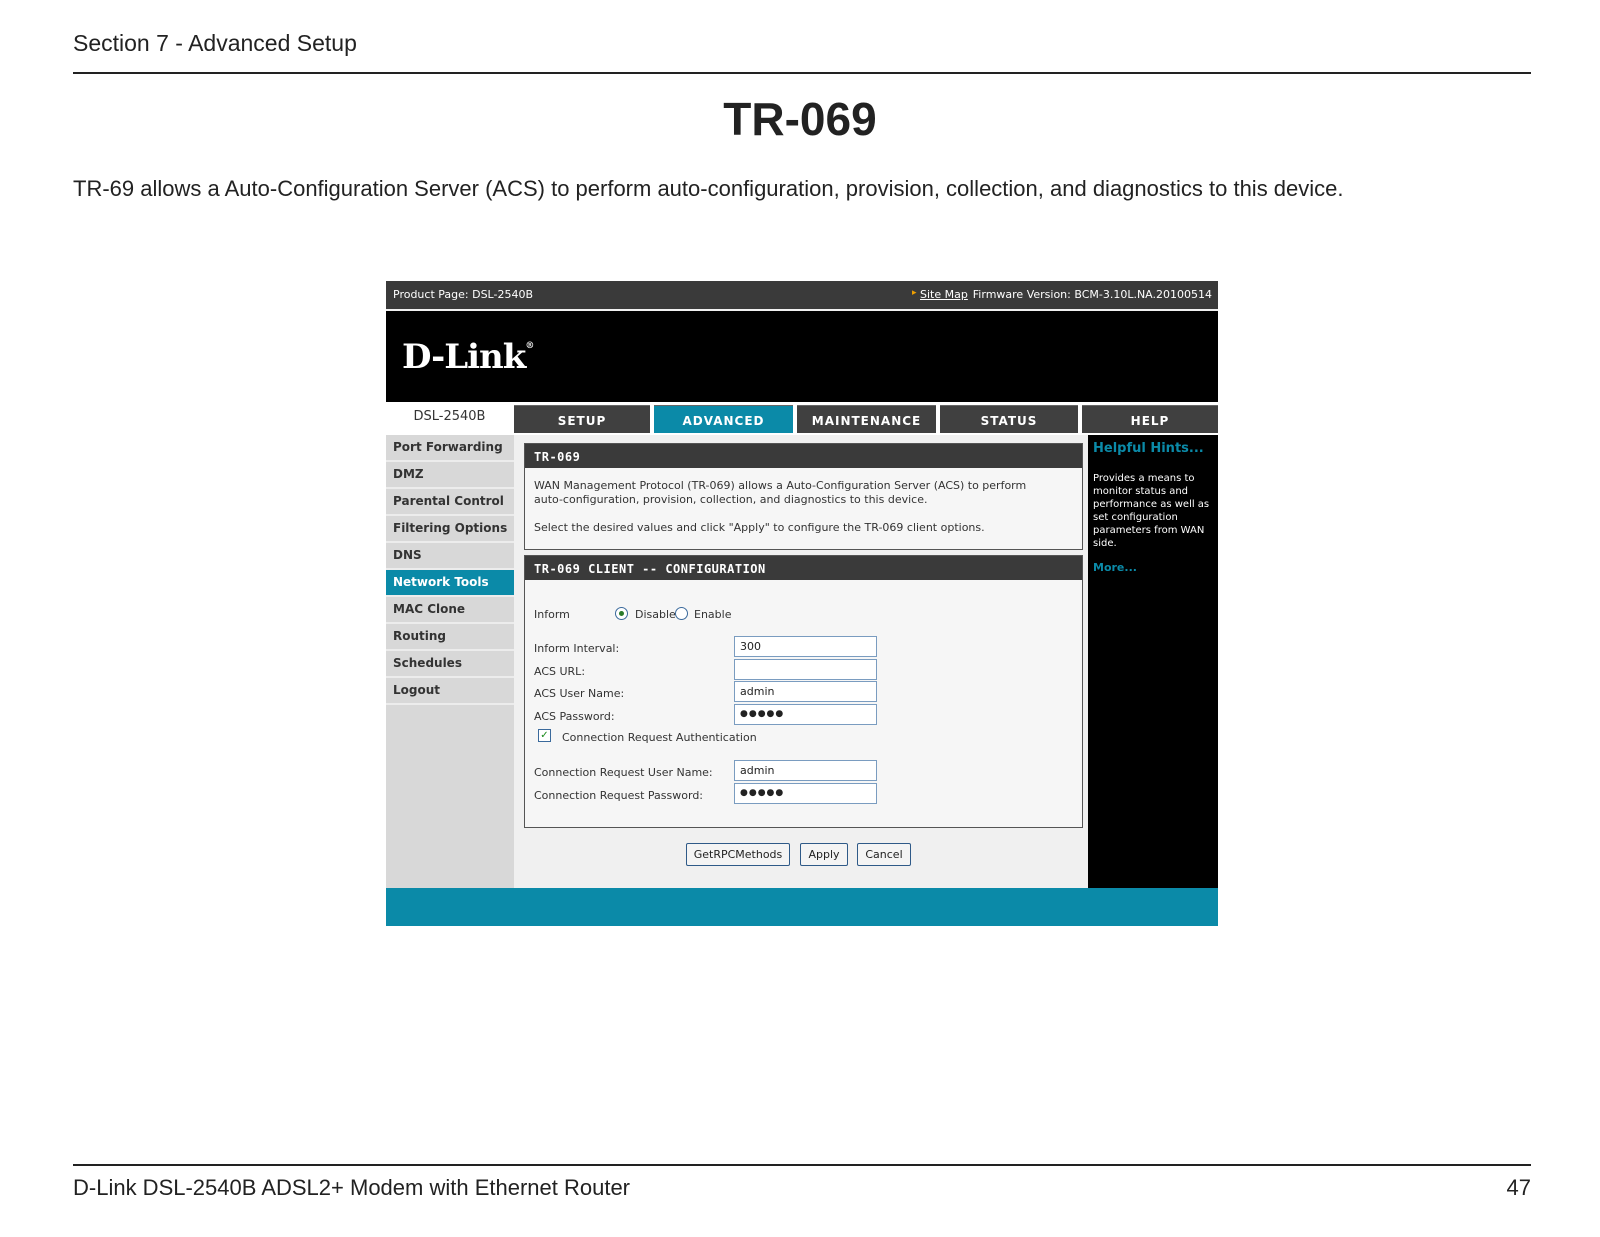 The image size is (1600, 1237). What do you see at coordinates (800, 119) in the screenshot?
I see `page-title: TR-069` at bounding box center [800, 119].